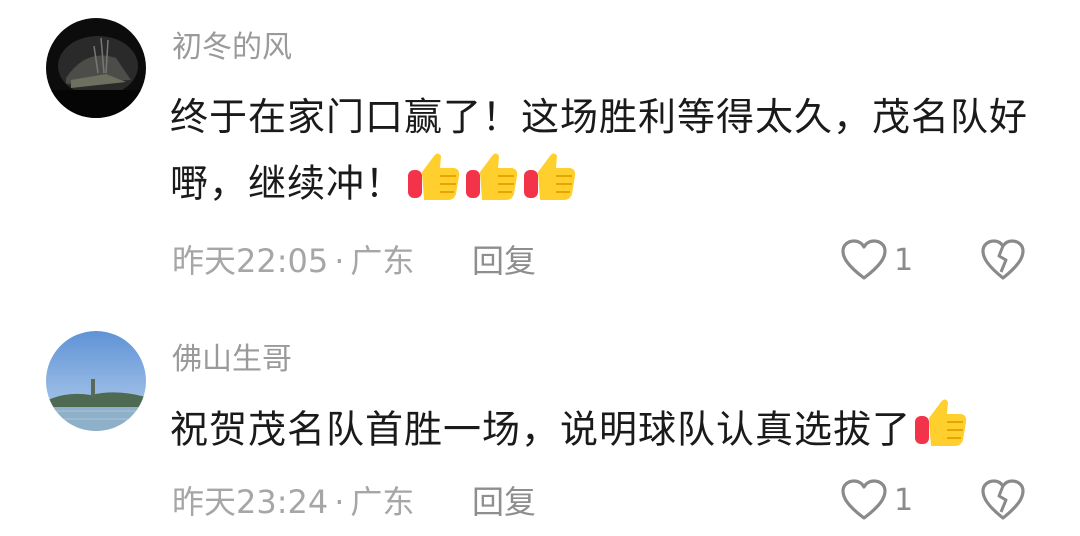  Describe the element at coordinates (232, 360) in the screenshot. I see `username: 佛山生哥` at that location.